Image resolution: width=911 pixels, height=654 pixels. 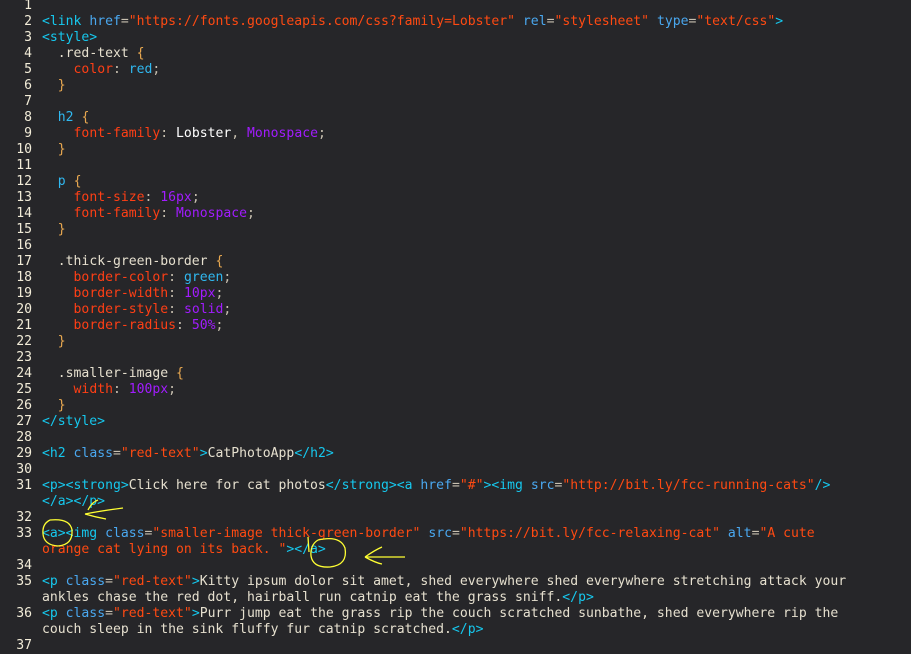 I want to click on code-line: 22 }, so click(x=455, y=342).